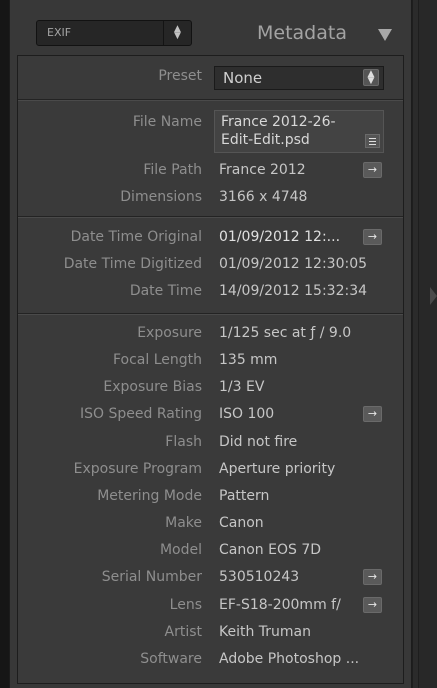 This screenshot has height=688, width=437. I want to click on scrollbar-thumb, so click(415, 344).